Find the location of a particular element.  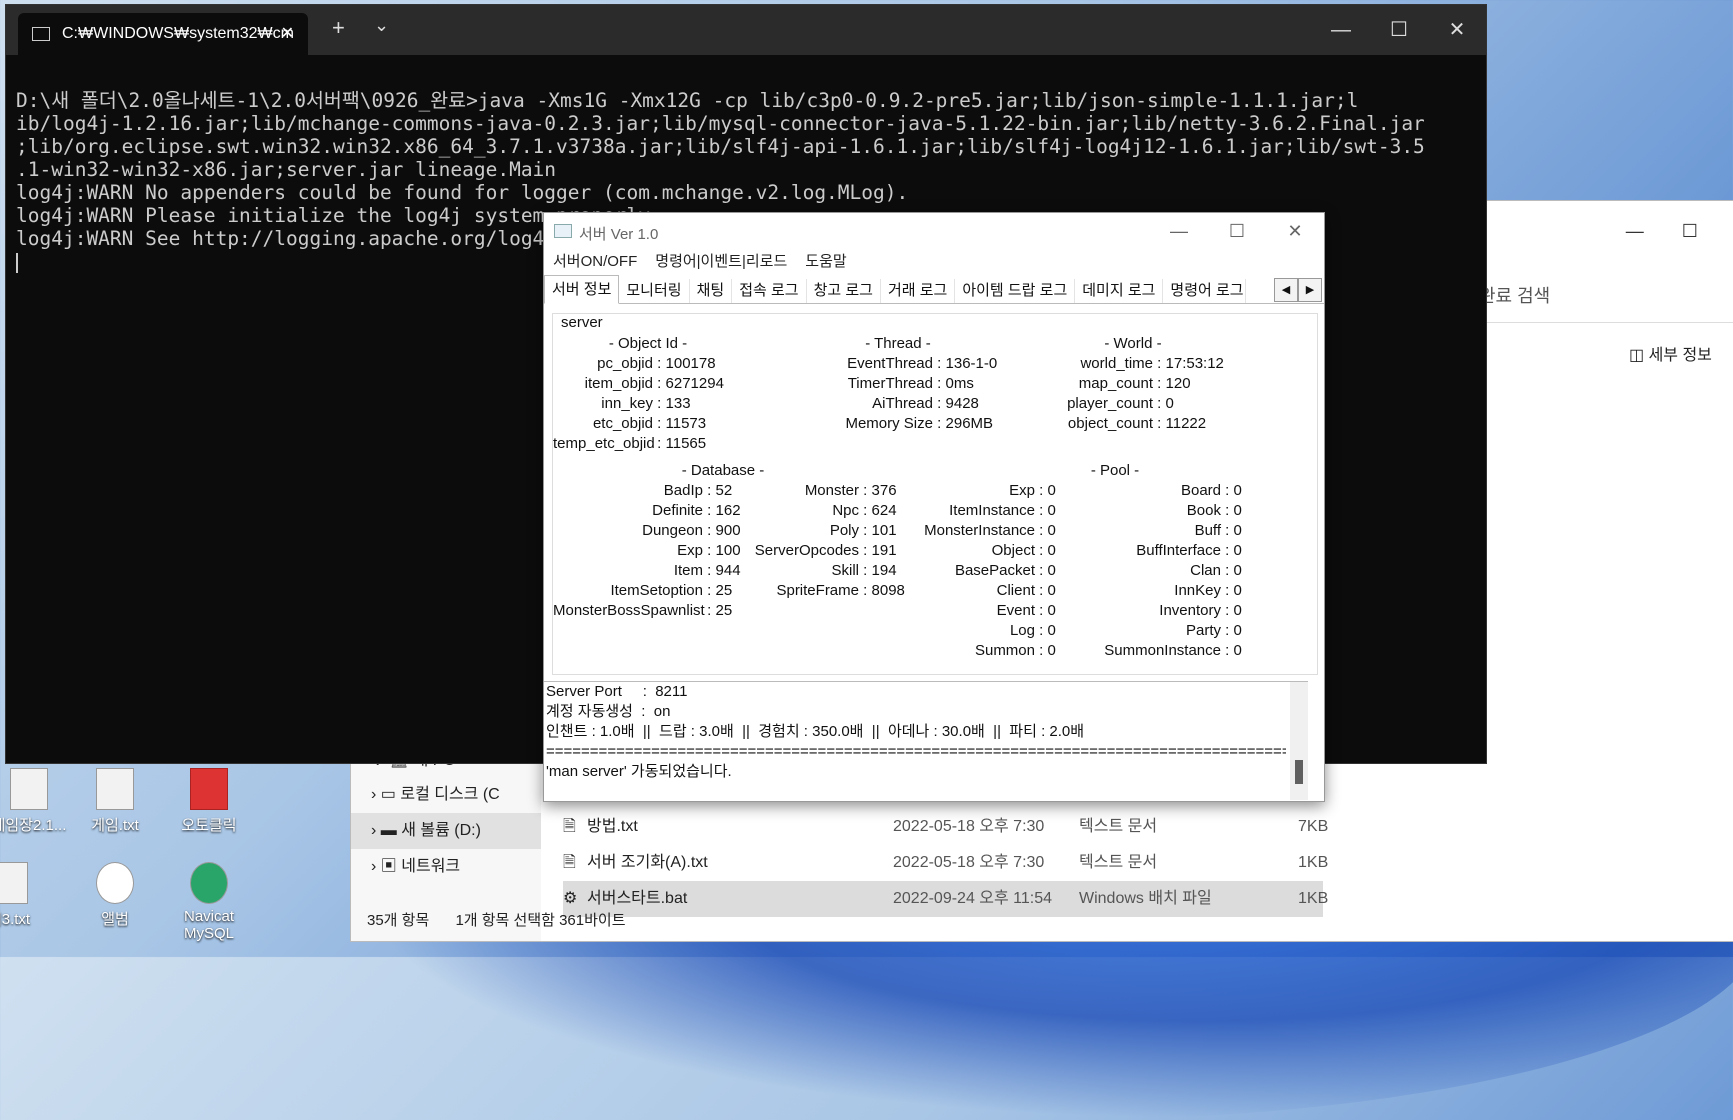

terminal-tab: C:₩WINDOWS₩system32₩cm ✕ is located at coordinates (163, 34).